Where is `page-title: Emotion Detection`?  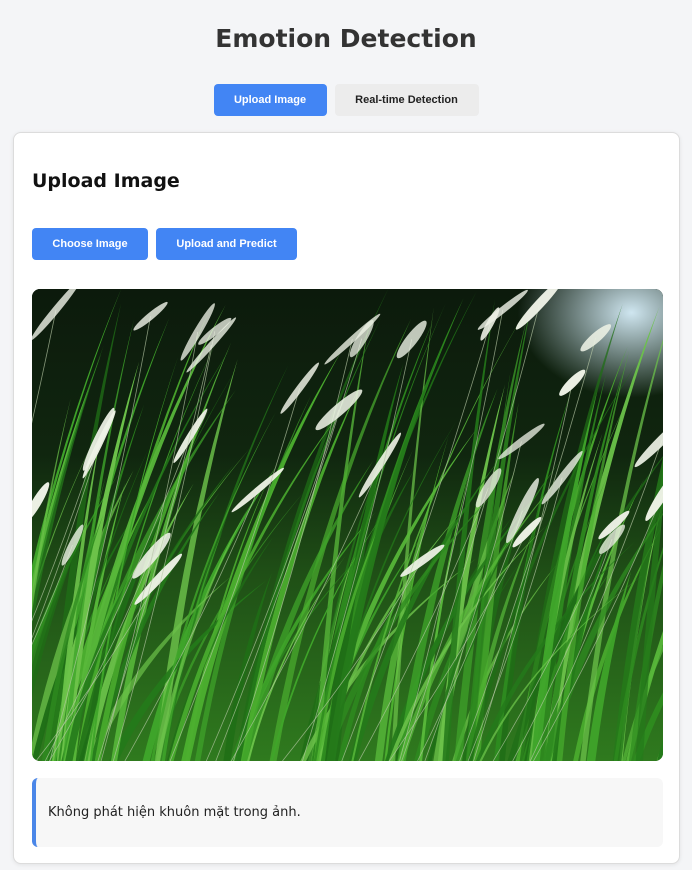
page-title: Emotion Detection is located at coordinates (346, 38).